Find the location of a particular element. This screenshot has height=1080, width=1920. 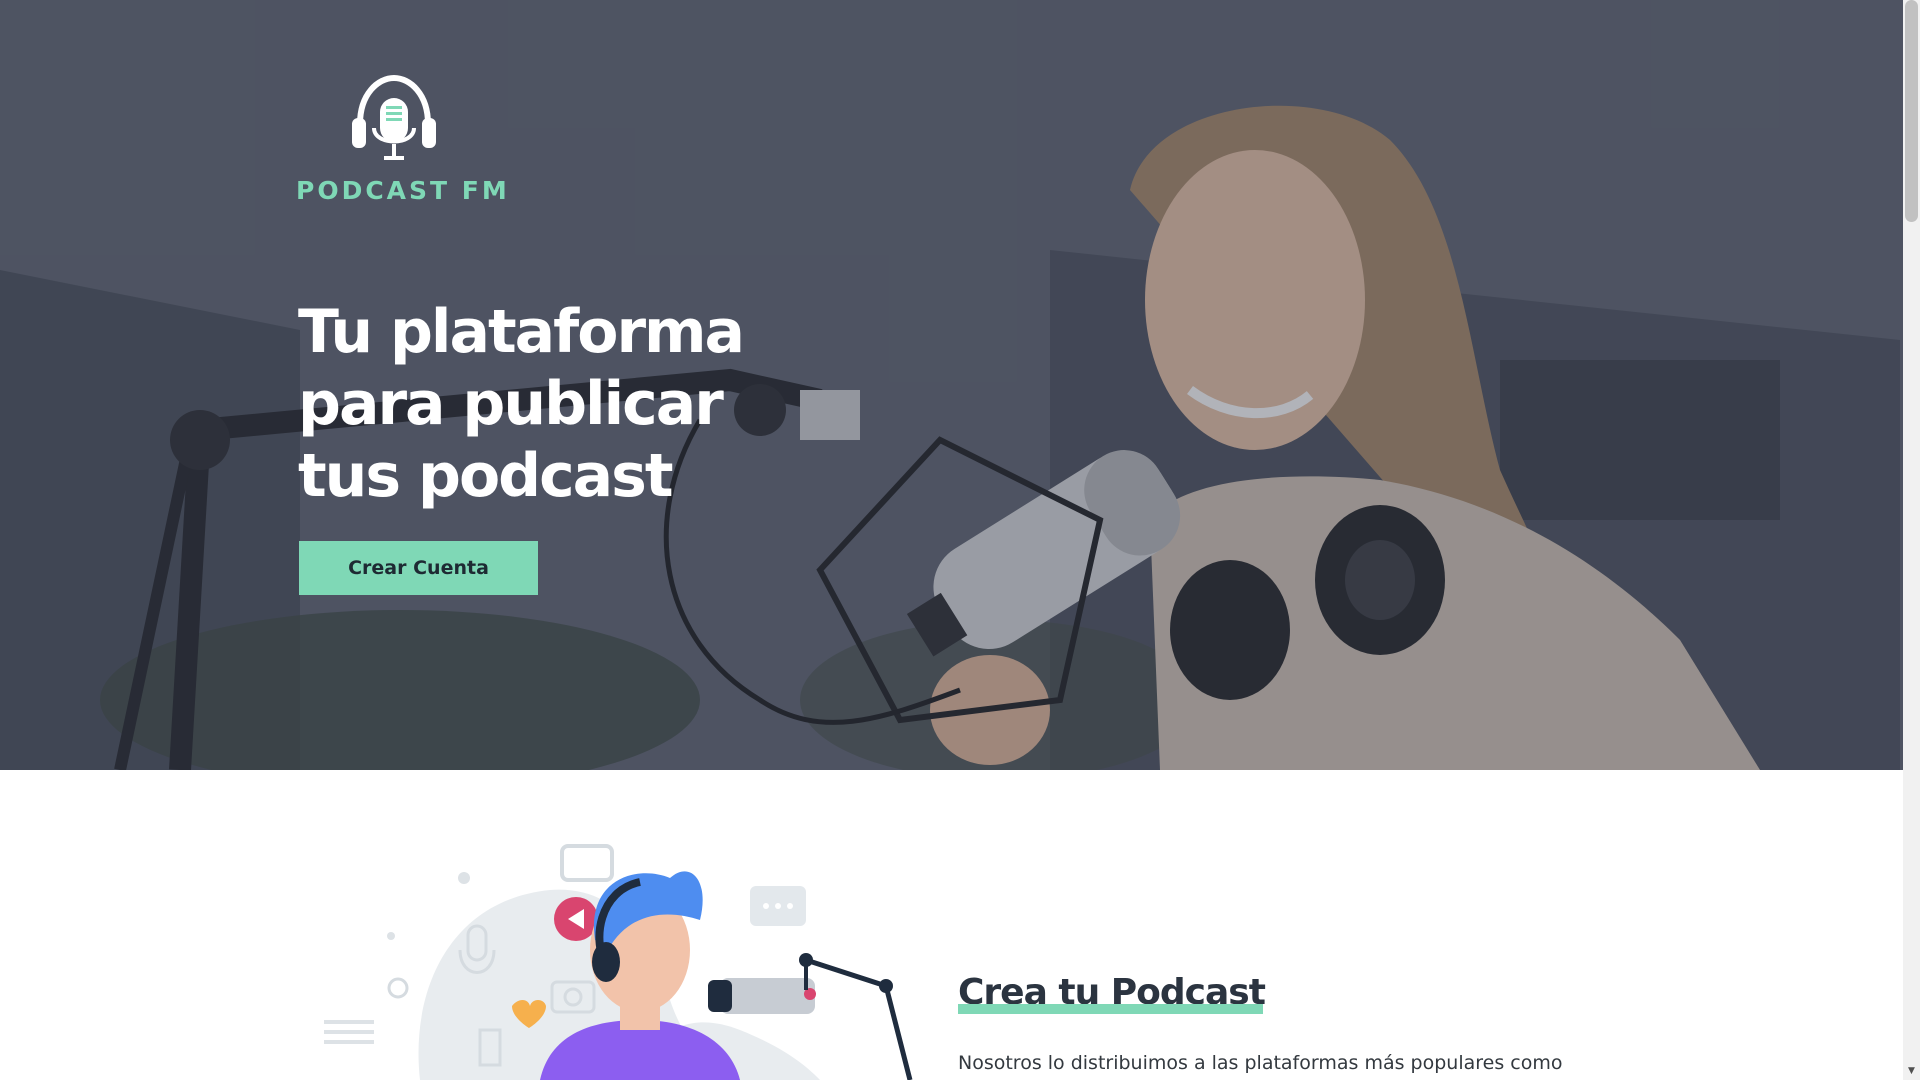

hero-title: Tu plataforma para publicar tus podcast is located at coordinates (578, 404).